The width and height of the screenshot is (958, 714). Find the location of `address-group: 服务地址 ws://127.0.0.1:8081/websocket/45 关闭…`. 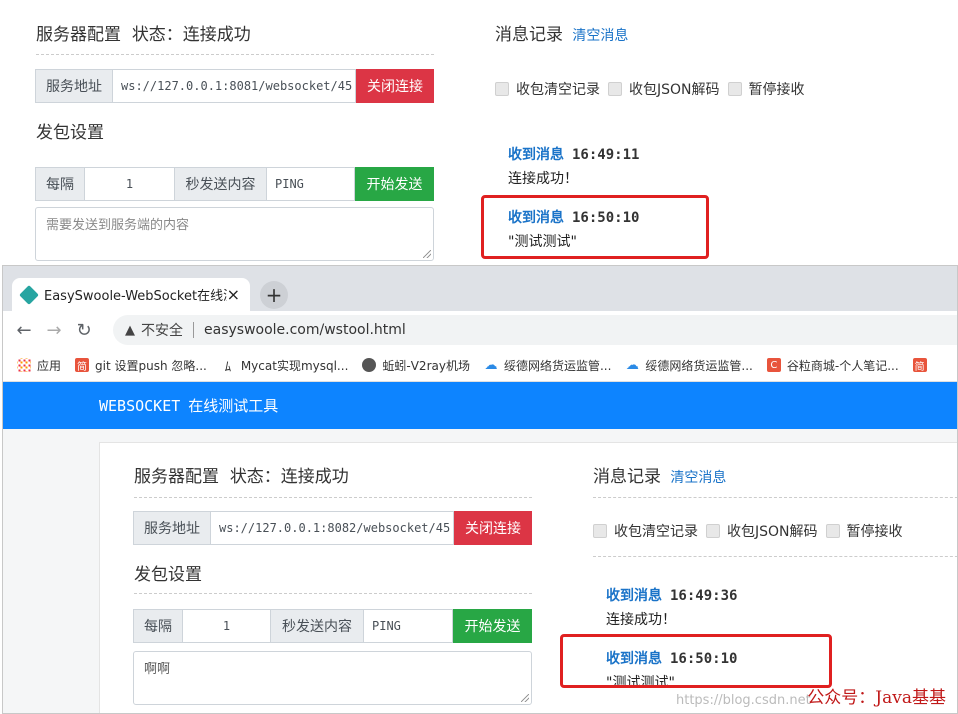

address-group: 服务地址 ws://127.0.0.1:8081/websocket/45 关闭… is located at coordinates (234, 86).